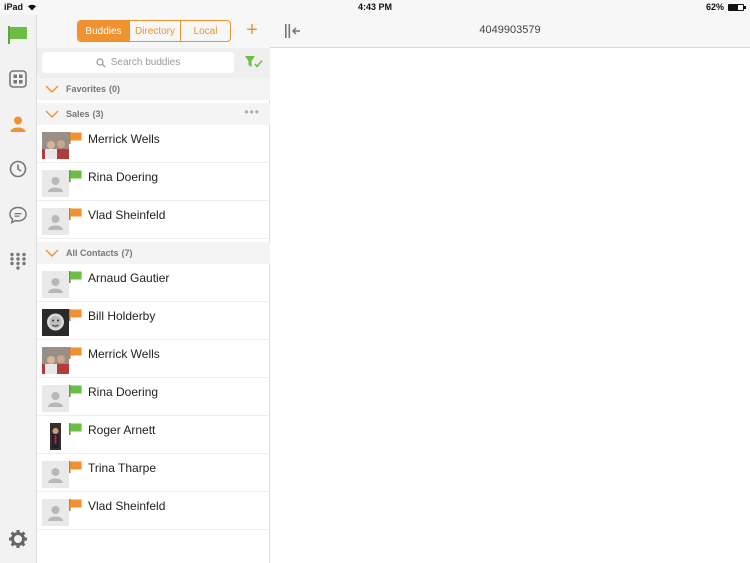  I want to click on group-header-favorites: Favorites (0), so click(153, 89).